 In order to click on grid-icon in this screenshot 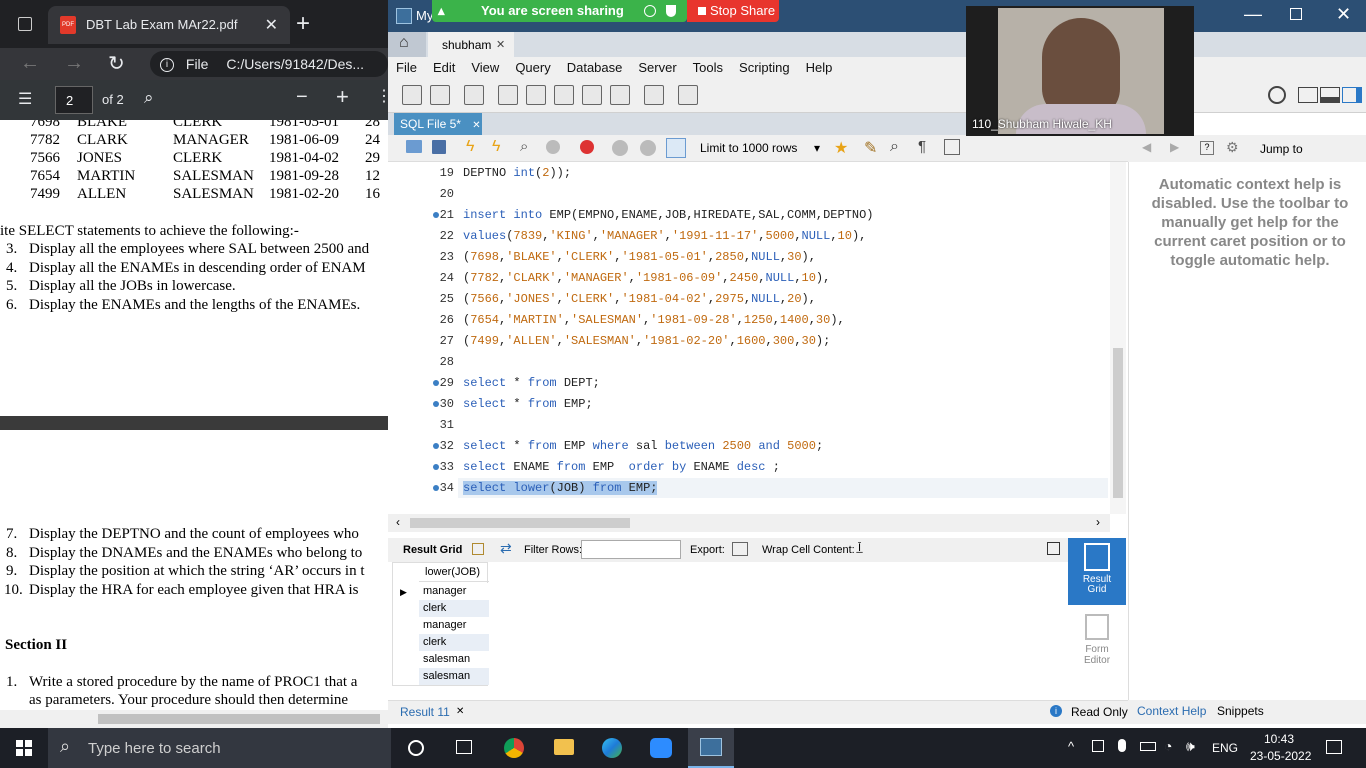, I will do `click(478, 549)`.